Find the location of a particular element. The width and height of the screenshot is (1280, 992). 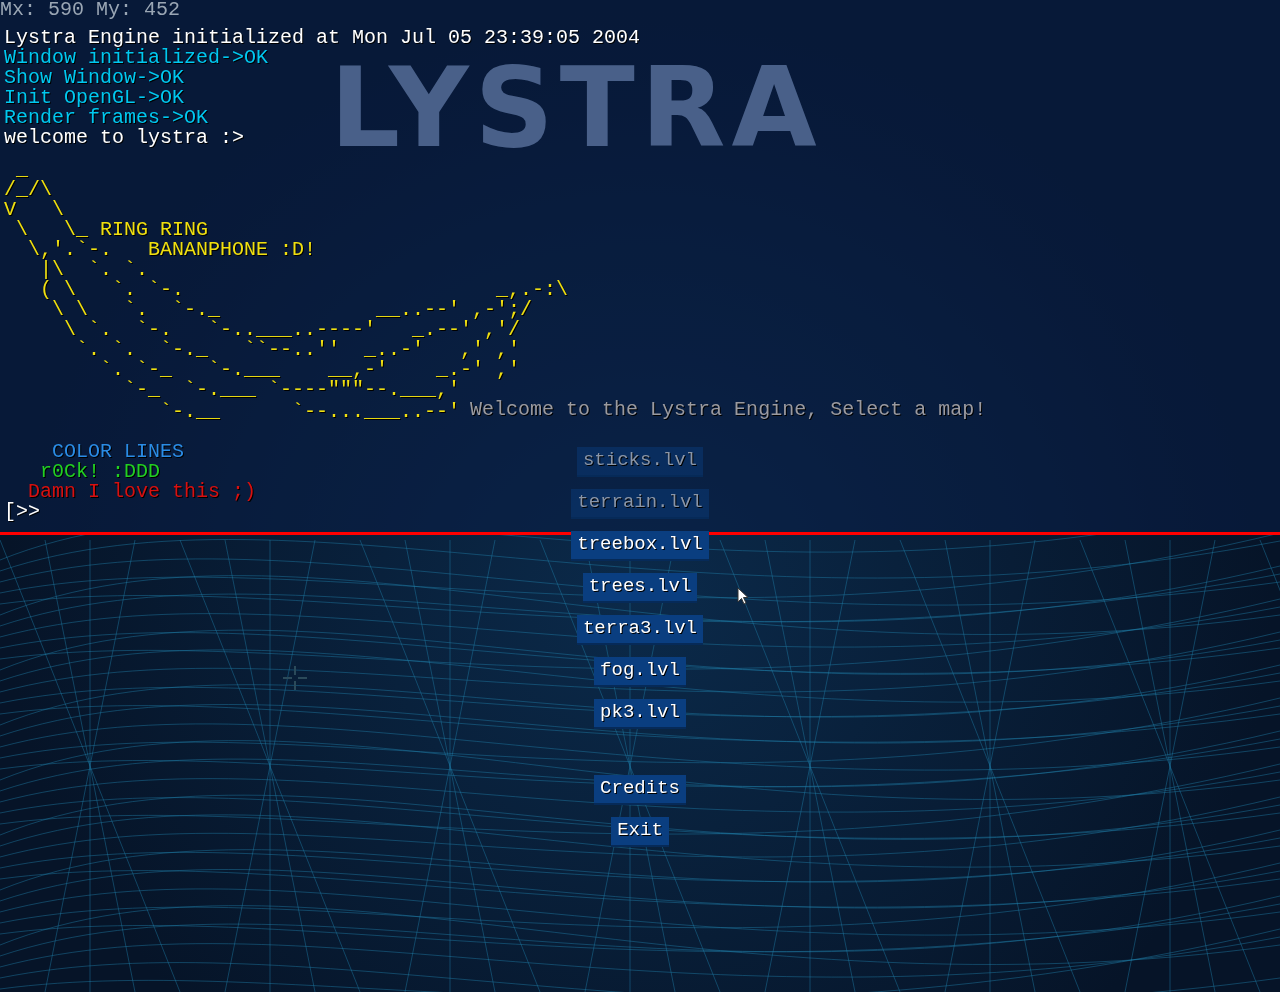

logo: LYSTRA is located at coordinates (576, 108).